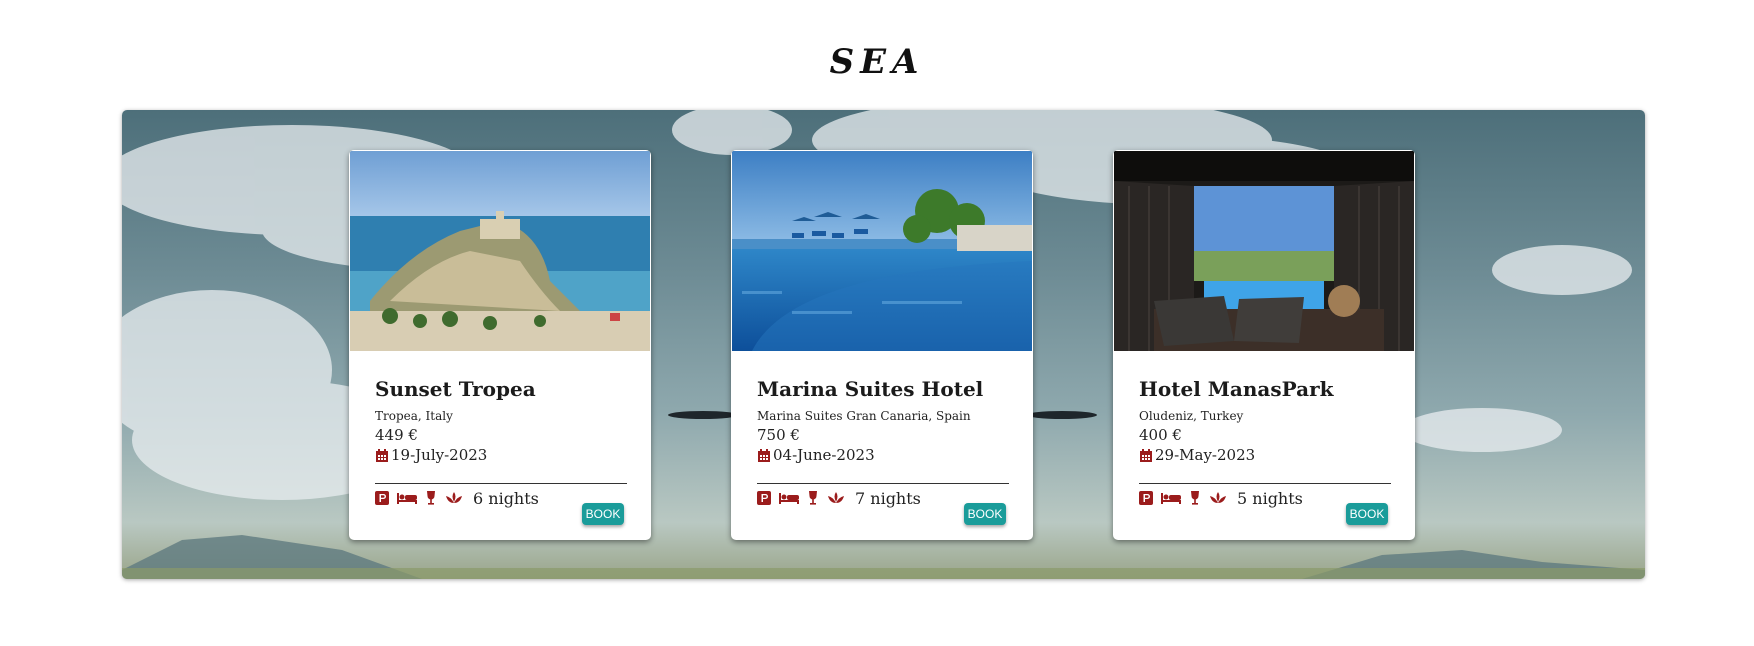 This screenshot has width=1754, height=646. Describe the element at coordinates (1160, 435) in the screenshot. I see `hotel-price: 400 €` at that location.